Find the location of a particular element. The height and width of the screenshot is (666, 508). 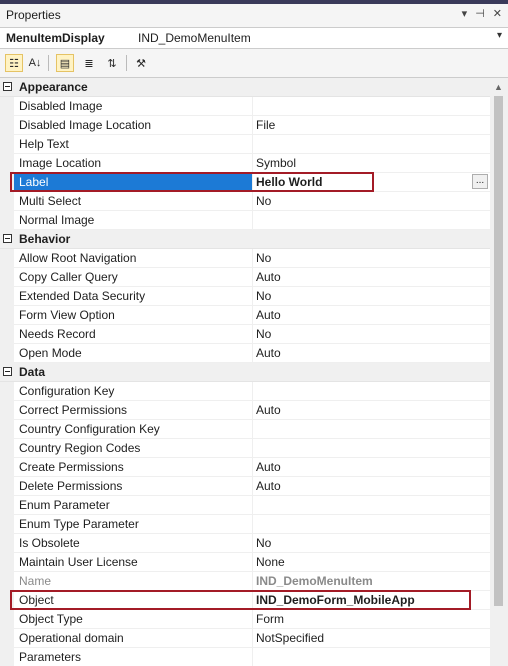

property-row: Open Mode Auto is located at coordinates (245, 353).